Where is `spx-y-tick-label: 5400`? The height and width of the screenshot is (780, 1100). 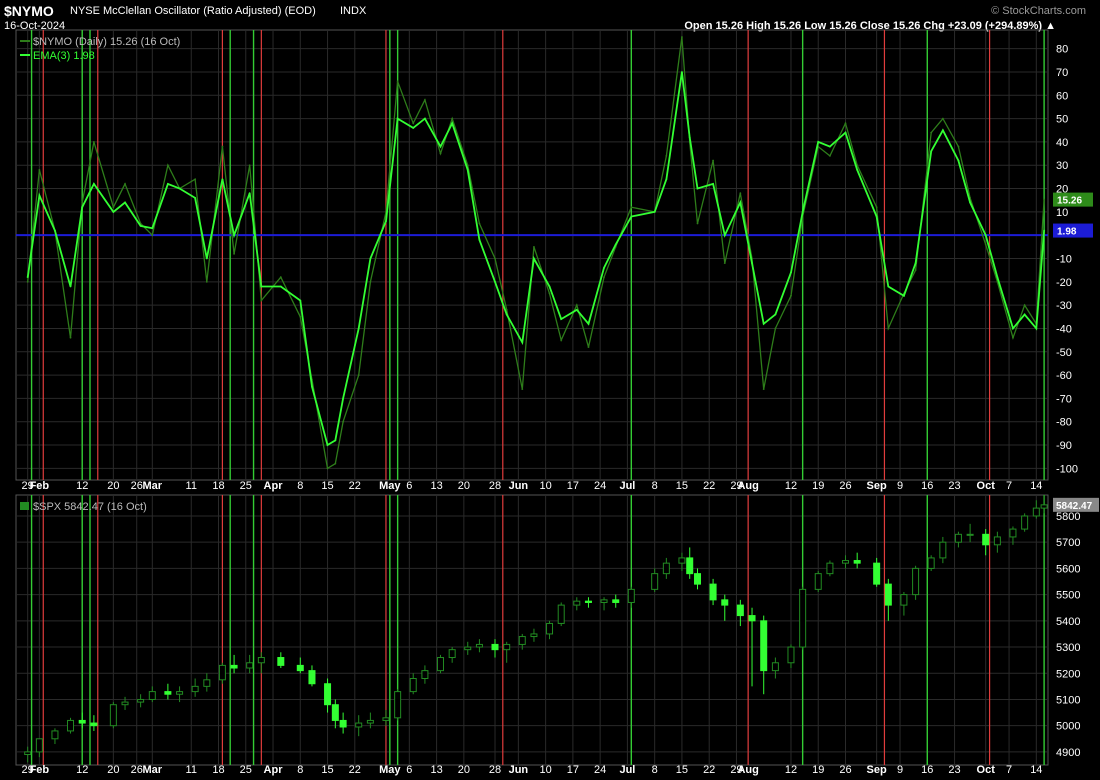 spx-y-tick-label: 5400 is located at coordinates (1068, 622).